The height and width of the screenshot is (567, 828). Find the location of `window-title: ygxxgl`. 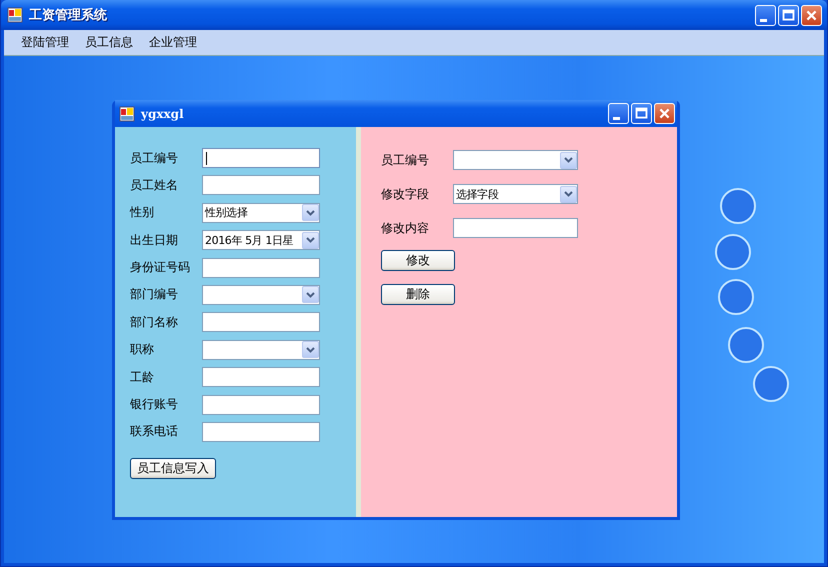

window-title: ygxxgl is located at coordinates (163, 113).